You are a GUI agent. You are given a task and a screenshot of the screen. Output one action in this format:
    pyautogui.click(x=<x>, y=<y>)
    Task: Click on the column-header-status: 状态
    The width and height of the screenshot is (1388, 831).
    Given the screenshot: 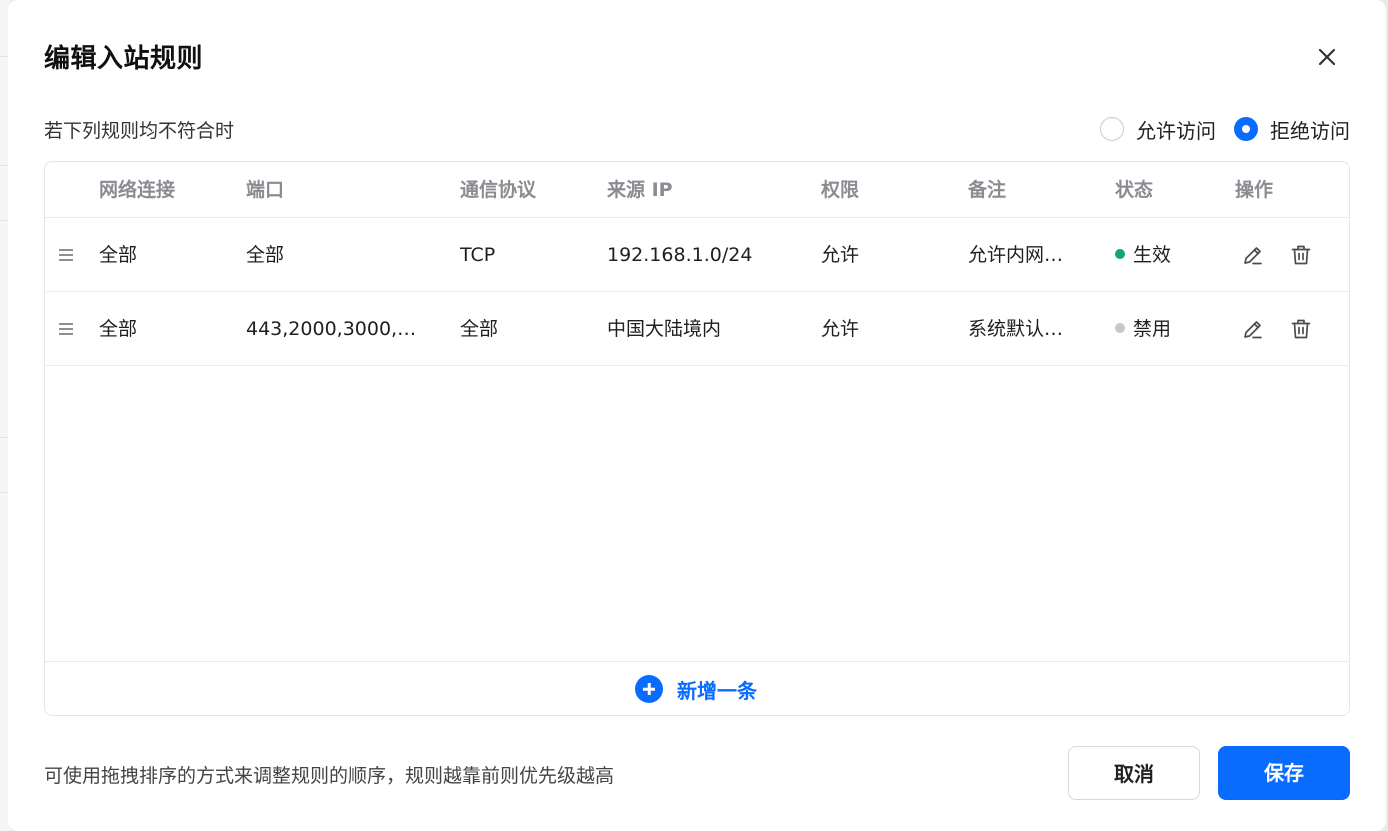 What is the action you would take?
    pyautogui.click(x=1134, y=190)
    